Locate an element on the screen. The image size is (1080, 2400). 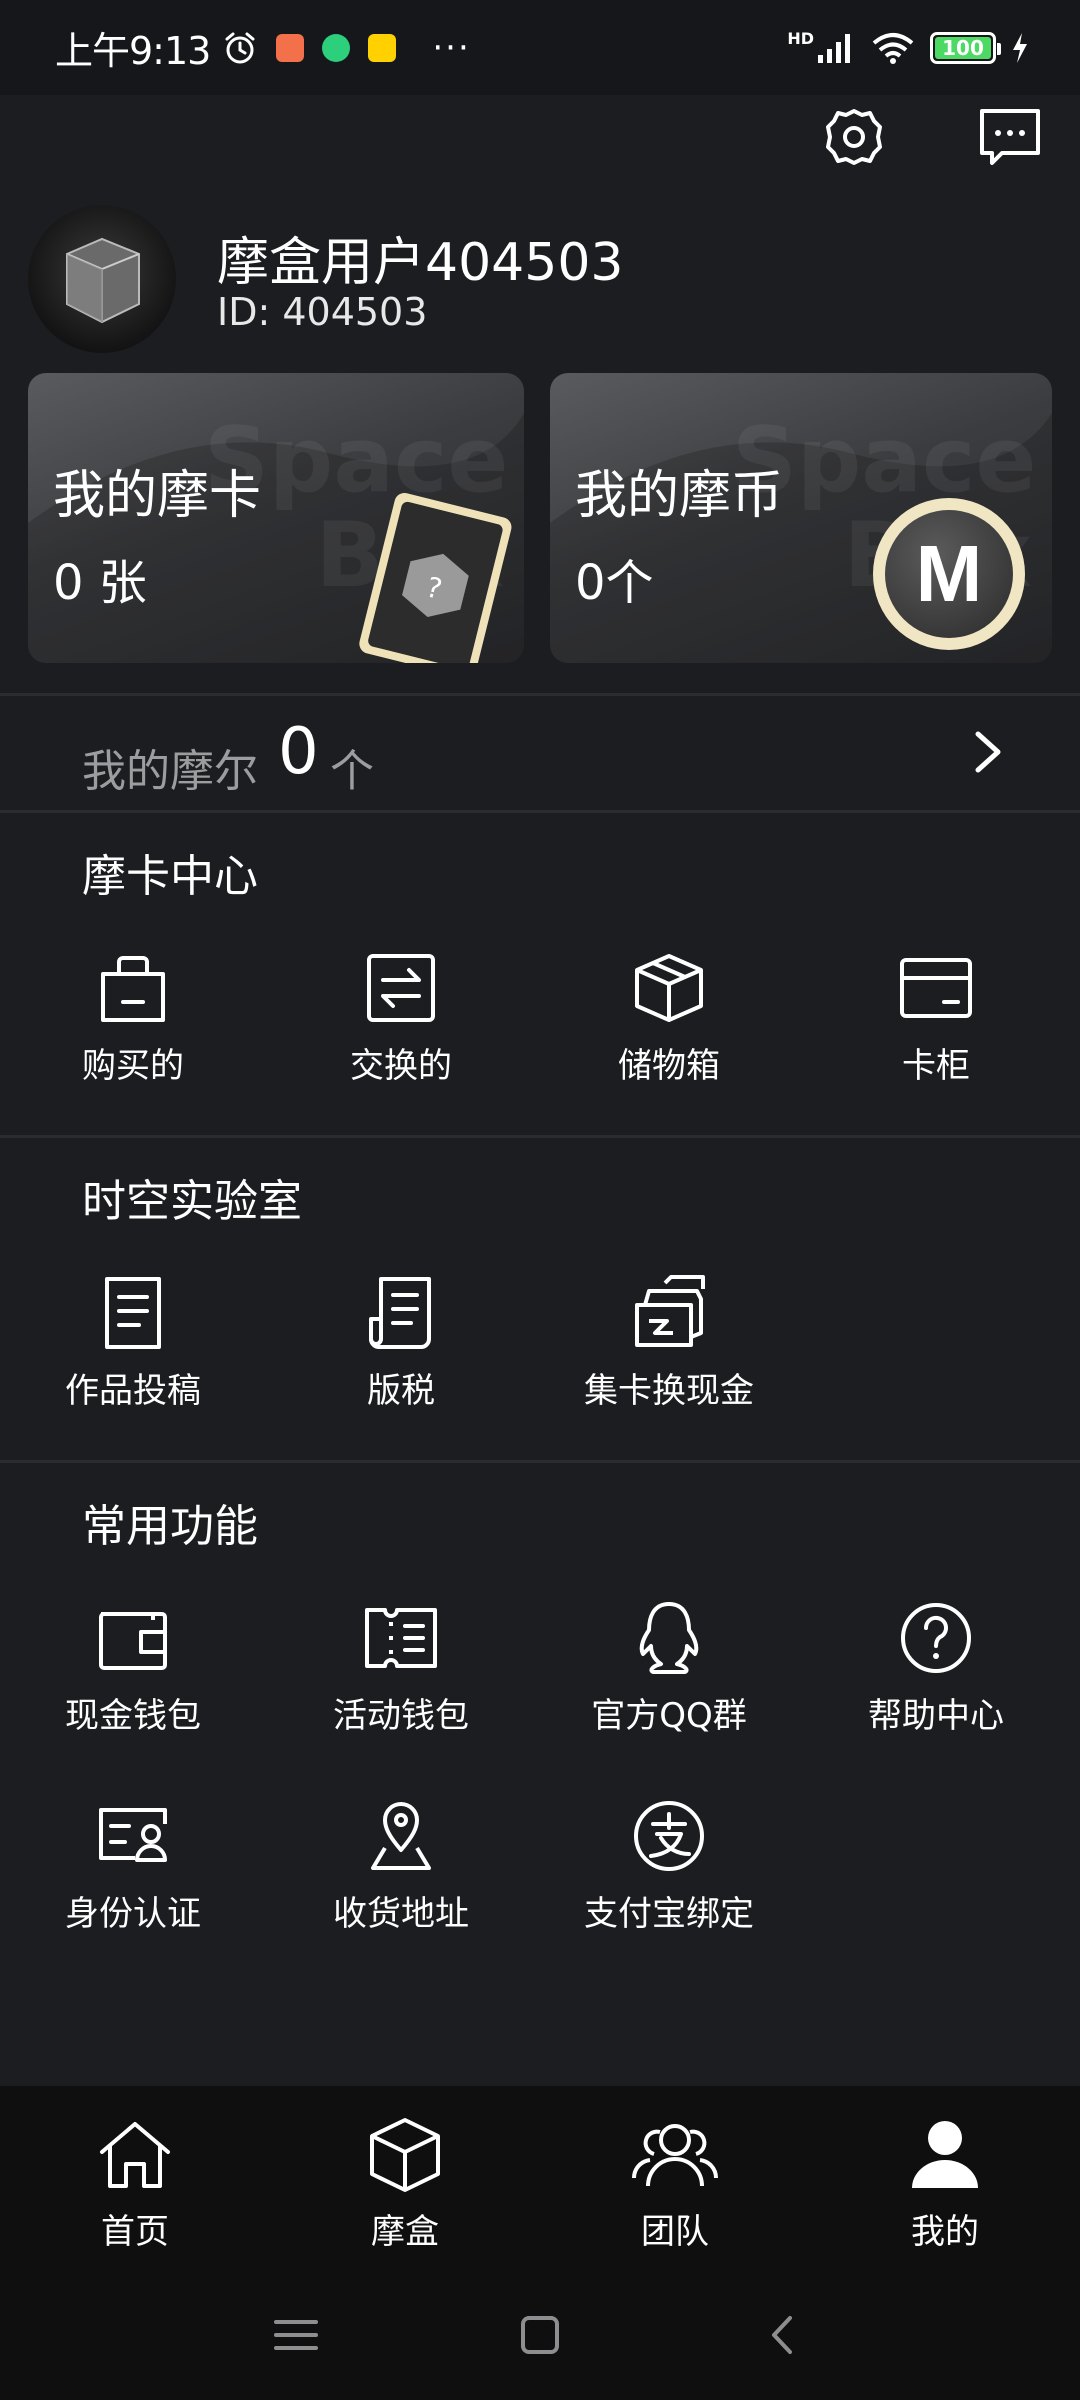
nav-mine: 我的 is located at coordinates (945, 2184).